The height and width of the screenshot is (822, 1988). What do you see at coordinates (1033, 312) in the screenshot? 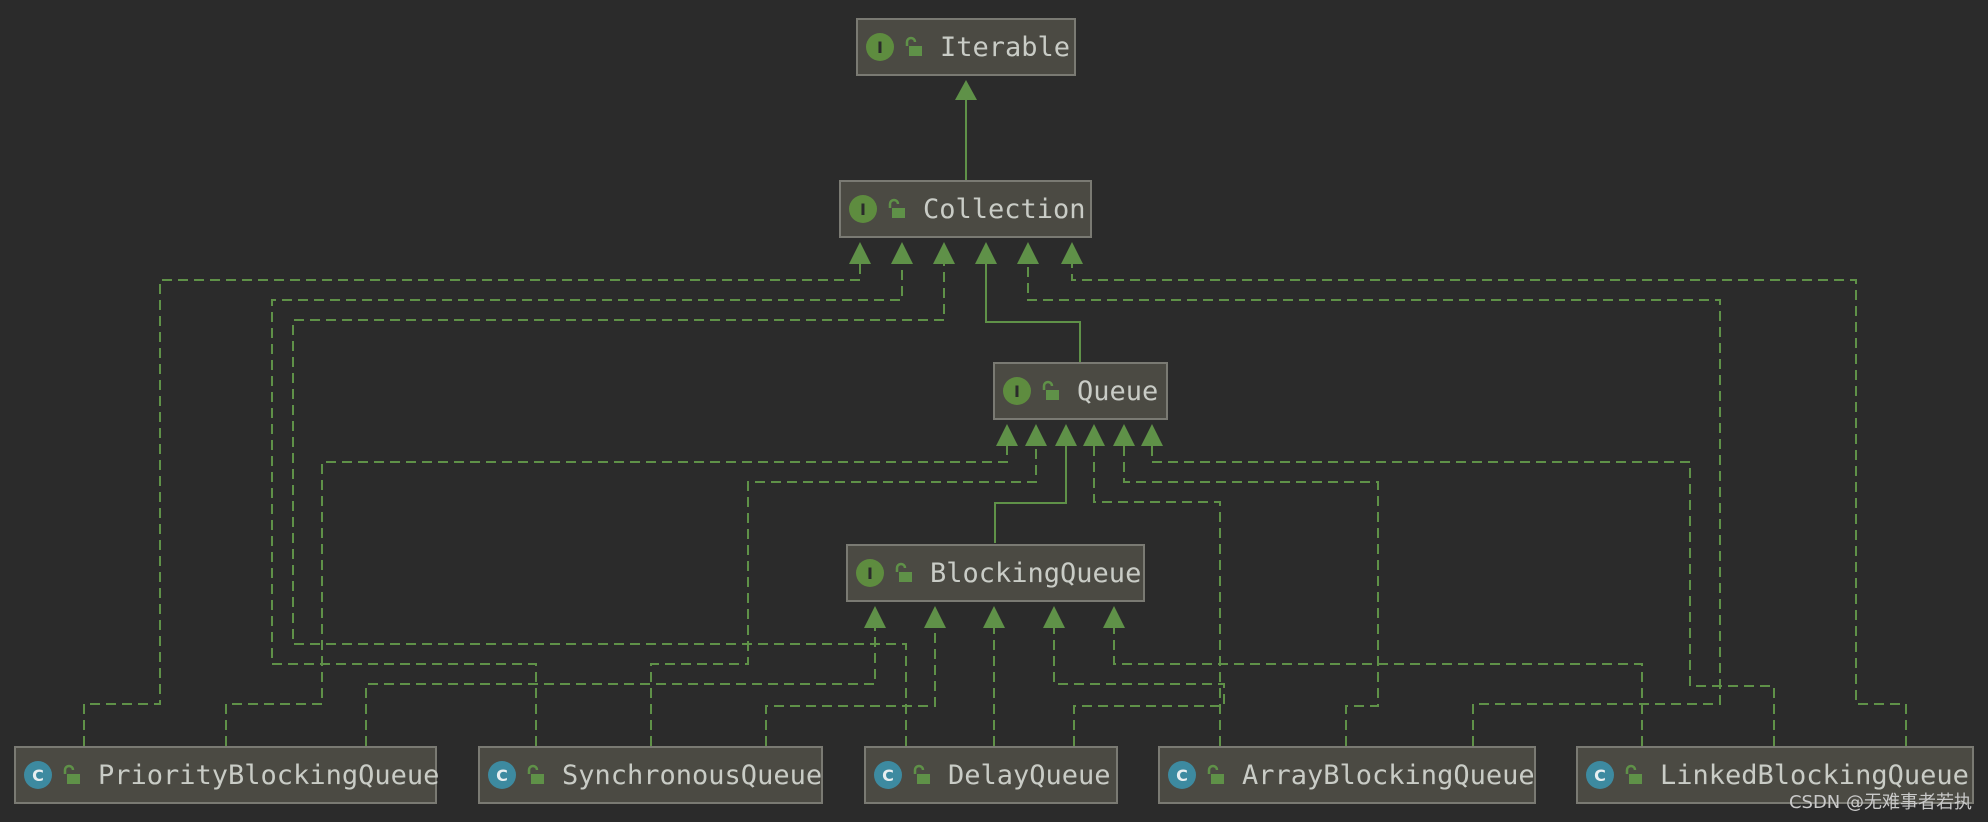
I see `edge-queue-collection` at bounding box center [1033, 312].